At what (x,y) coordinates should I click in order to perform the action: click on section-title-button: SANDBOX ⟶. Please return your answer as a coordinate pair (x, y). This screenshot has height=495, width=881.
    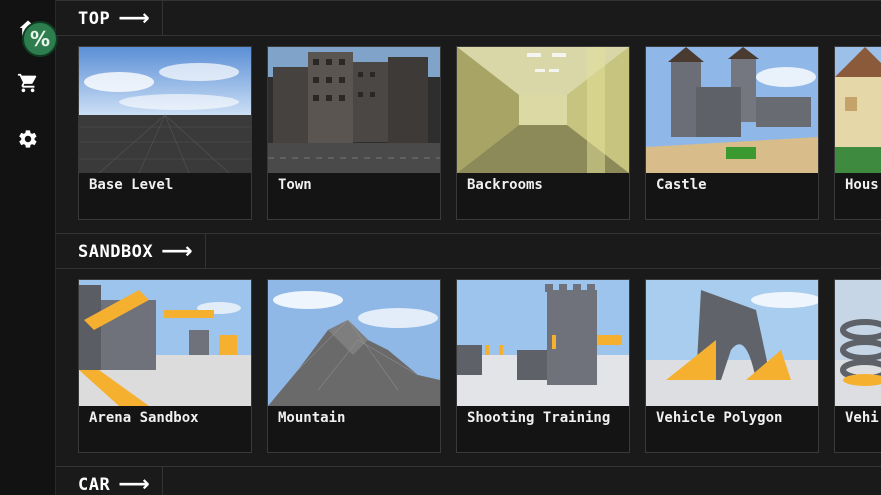
    Looking at the image, I should click on (131, 251).